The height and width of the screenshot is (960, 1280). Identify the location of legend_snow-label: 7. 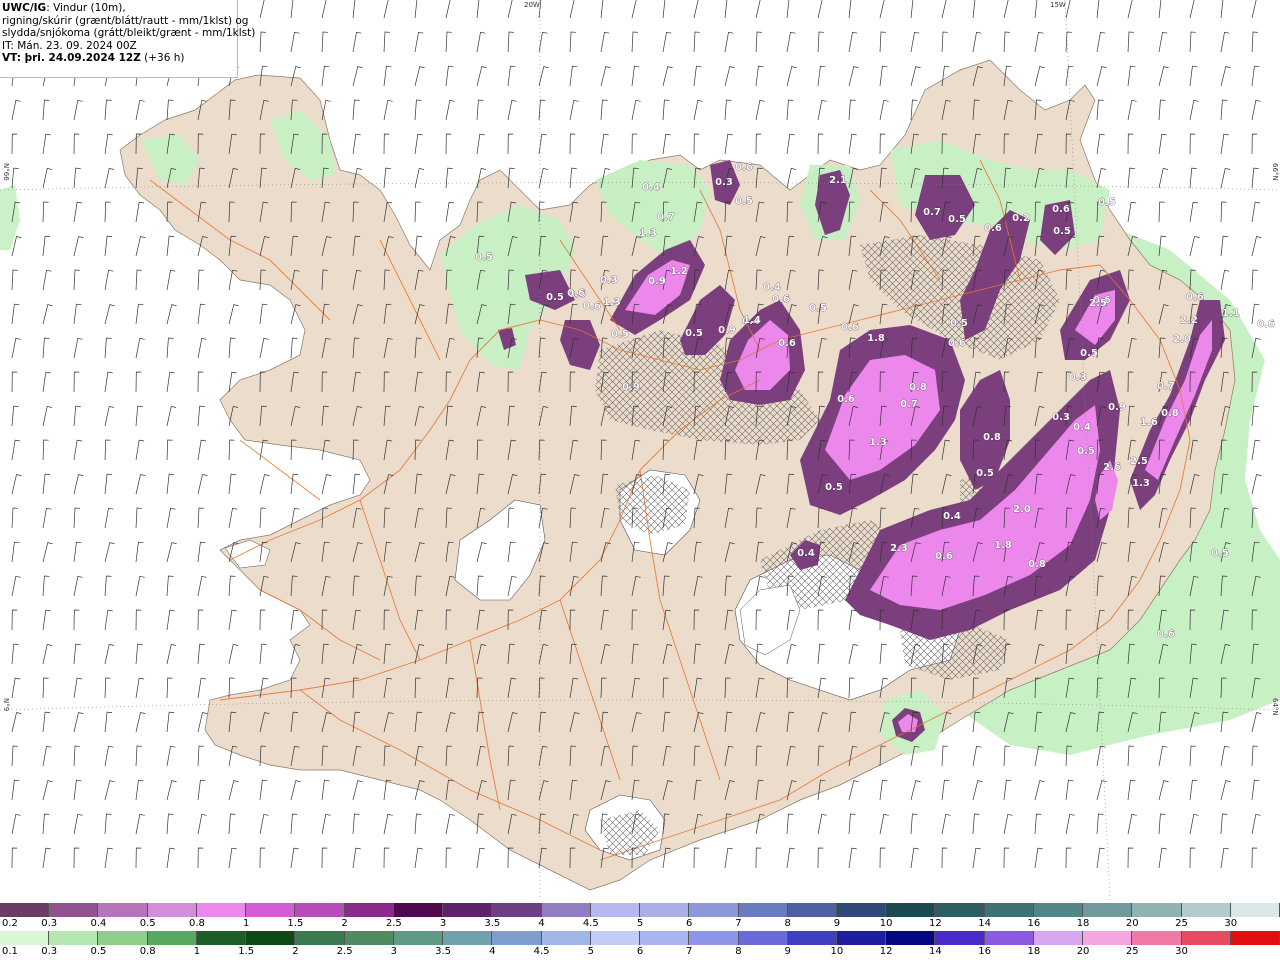
(738, 923).